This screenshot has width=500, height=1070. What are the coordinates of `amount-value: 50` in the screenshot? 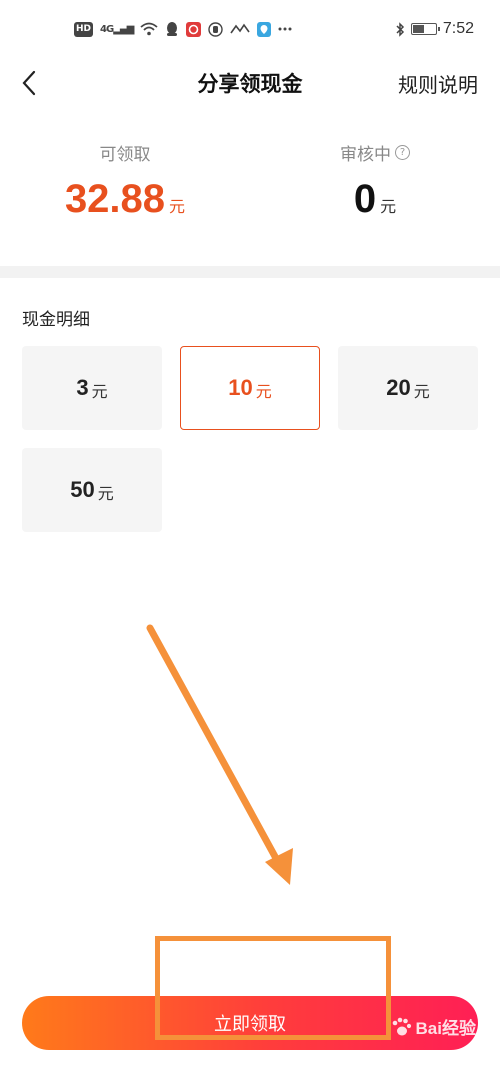 It's located at (82, 489).